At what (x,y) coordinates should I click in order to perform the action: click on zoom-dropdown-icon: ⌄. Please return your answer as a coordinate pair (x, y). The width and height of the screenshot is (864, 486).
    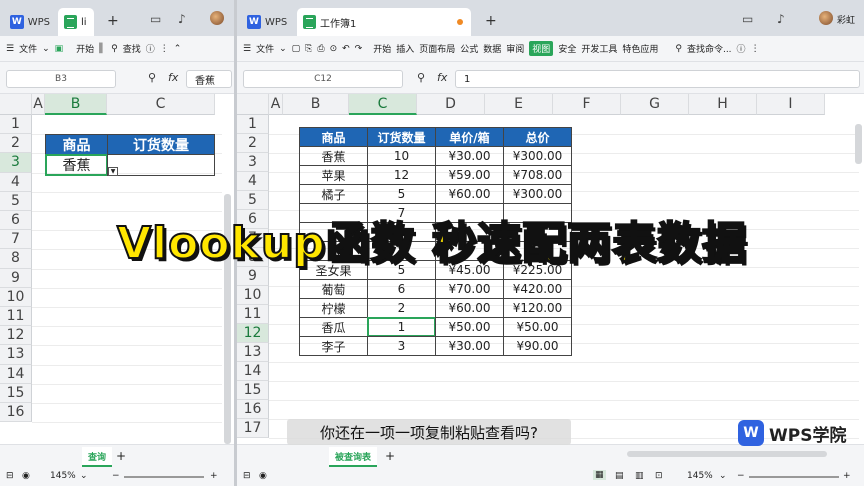
    Looking at the image, I should click on (723, 476).